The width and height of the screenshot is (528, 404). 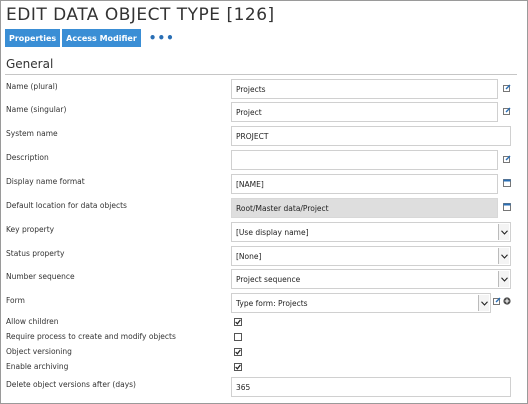 I want to click on properties-button: Properties, so click(x=33, y=38).